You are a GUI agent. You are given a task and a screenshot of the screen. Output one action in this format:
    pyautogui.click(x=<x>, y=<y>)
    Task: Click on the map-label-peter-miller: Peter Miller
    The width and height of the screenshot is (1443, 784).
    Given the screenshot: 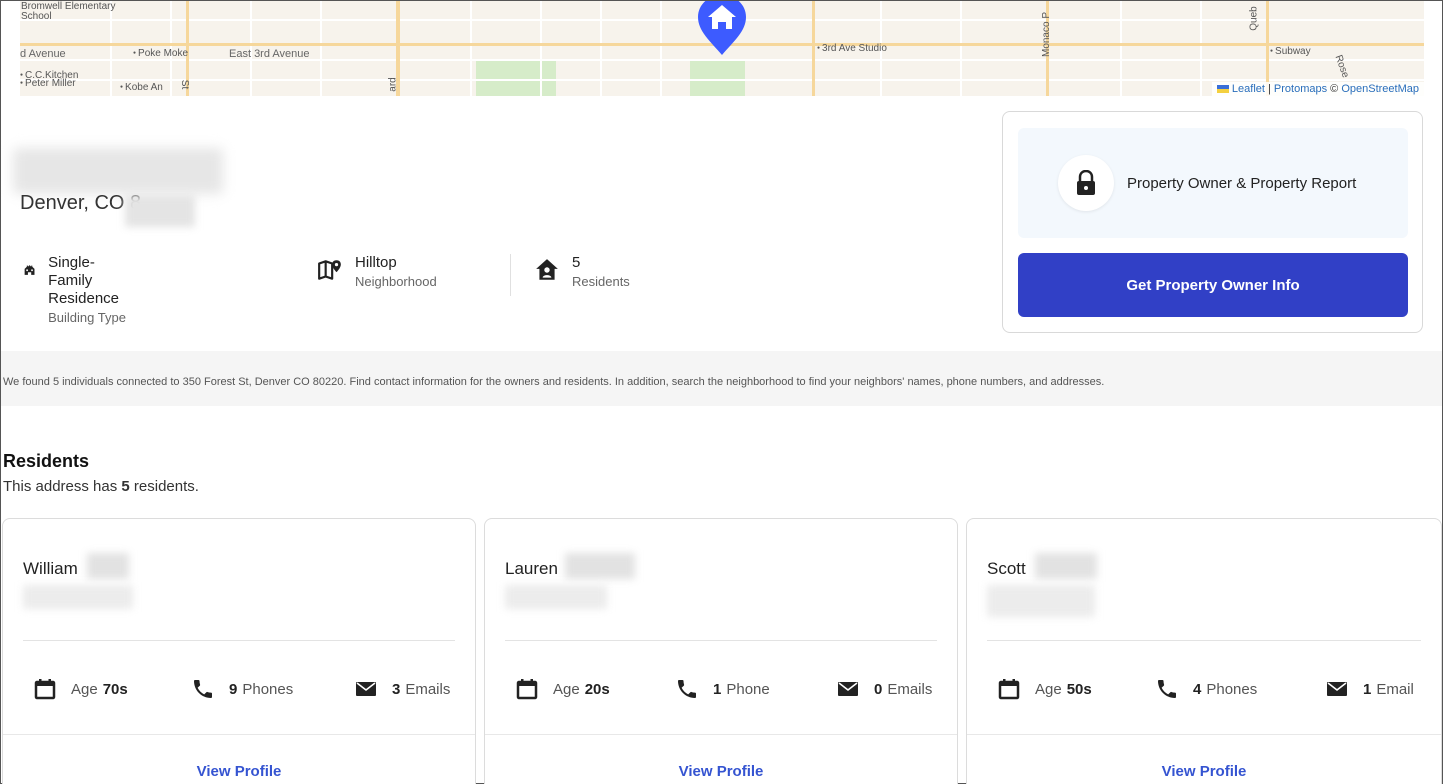 What is the action you would take?
    pyautogui.click(x=48, y=83)
    